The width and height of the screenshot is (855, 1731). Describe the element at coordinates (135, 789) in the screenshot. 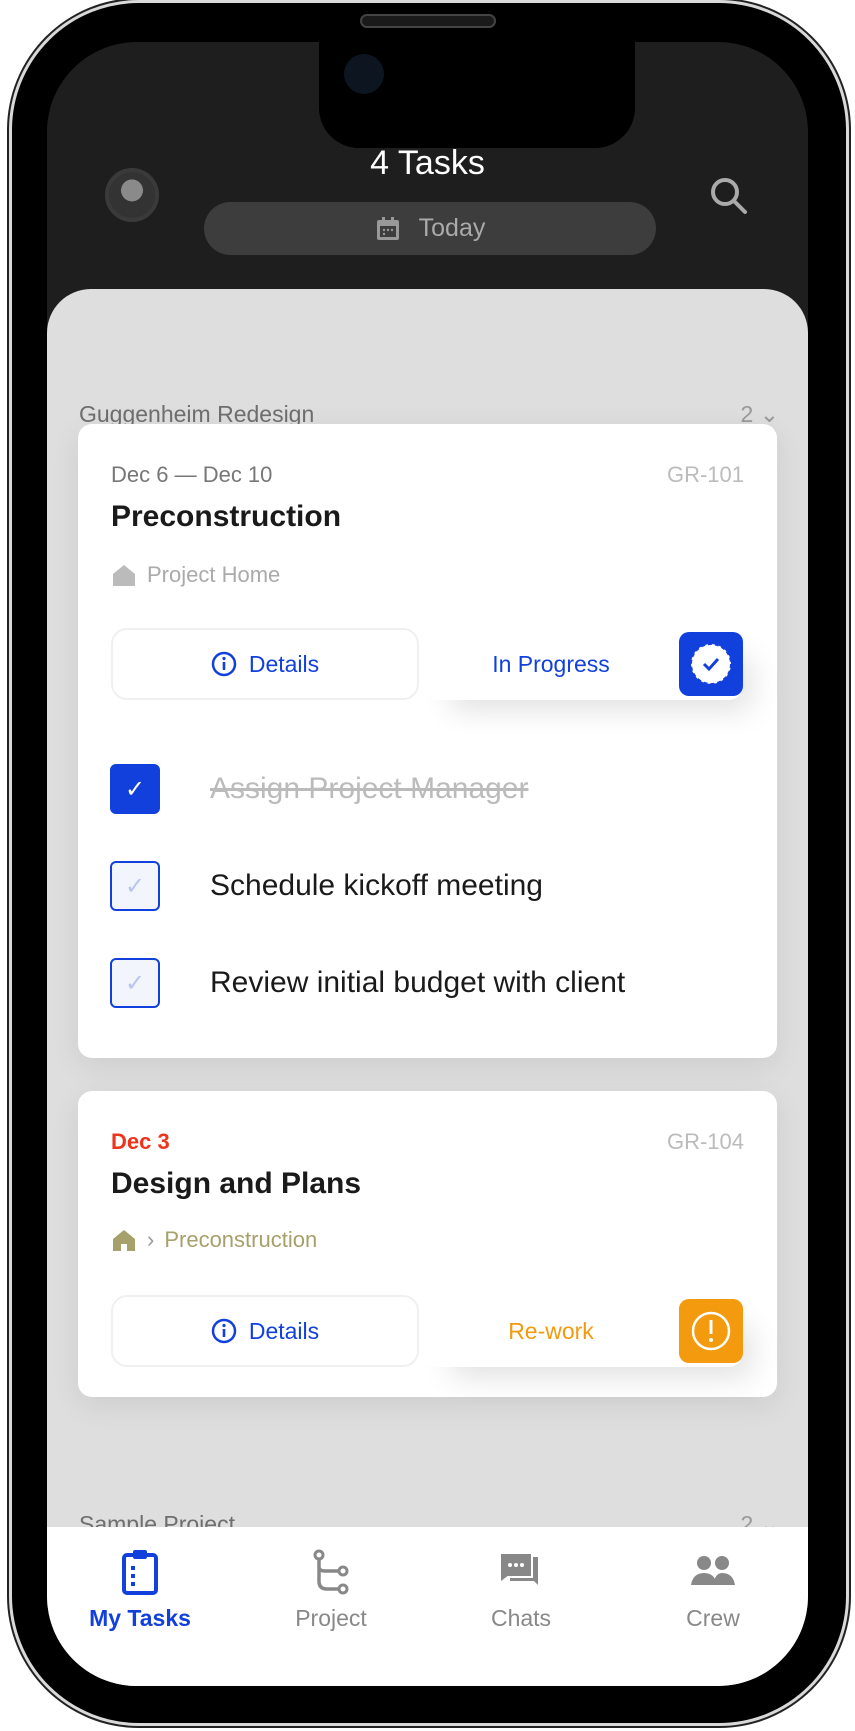

I see `checkbox-checked: ✓` at that location.